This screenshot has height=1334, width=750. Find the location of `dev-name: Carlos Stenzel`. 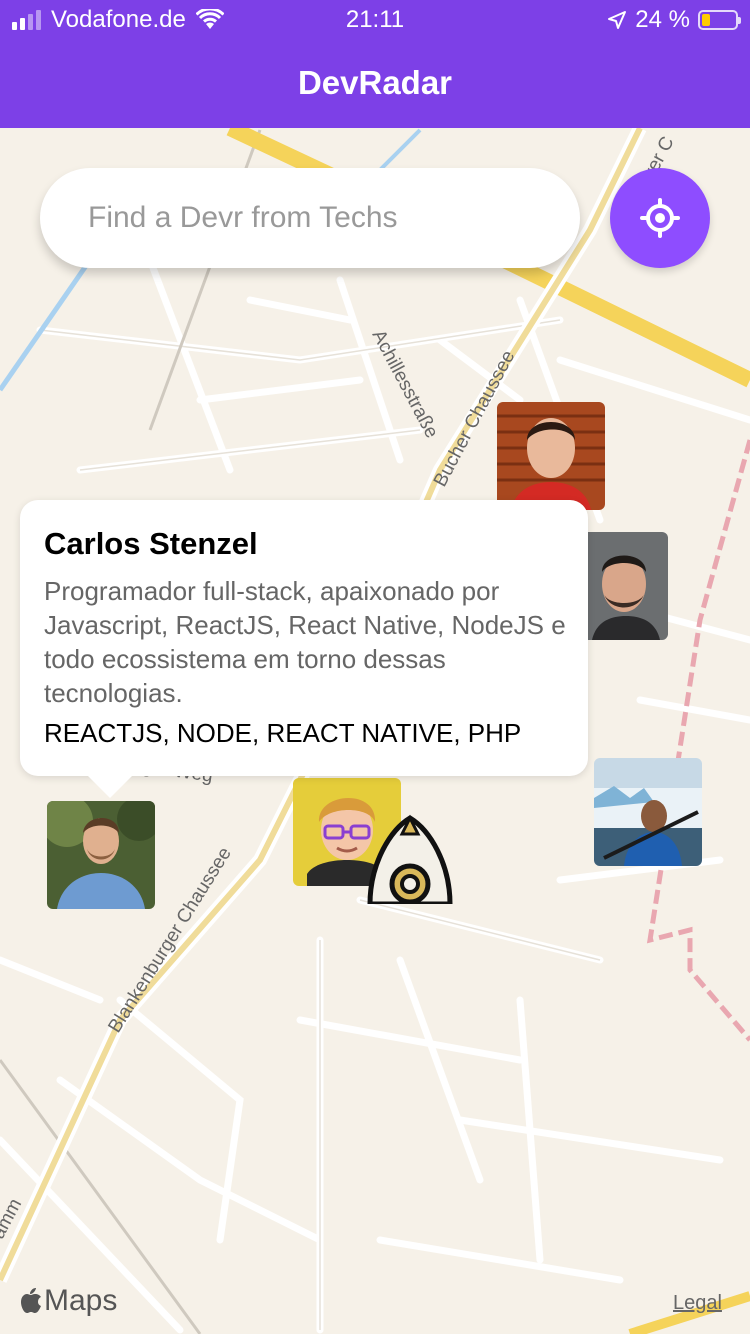

dev-name: Carlos Stenzel is located at coordinates (151, 543).